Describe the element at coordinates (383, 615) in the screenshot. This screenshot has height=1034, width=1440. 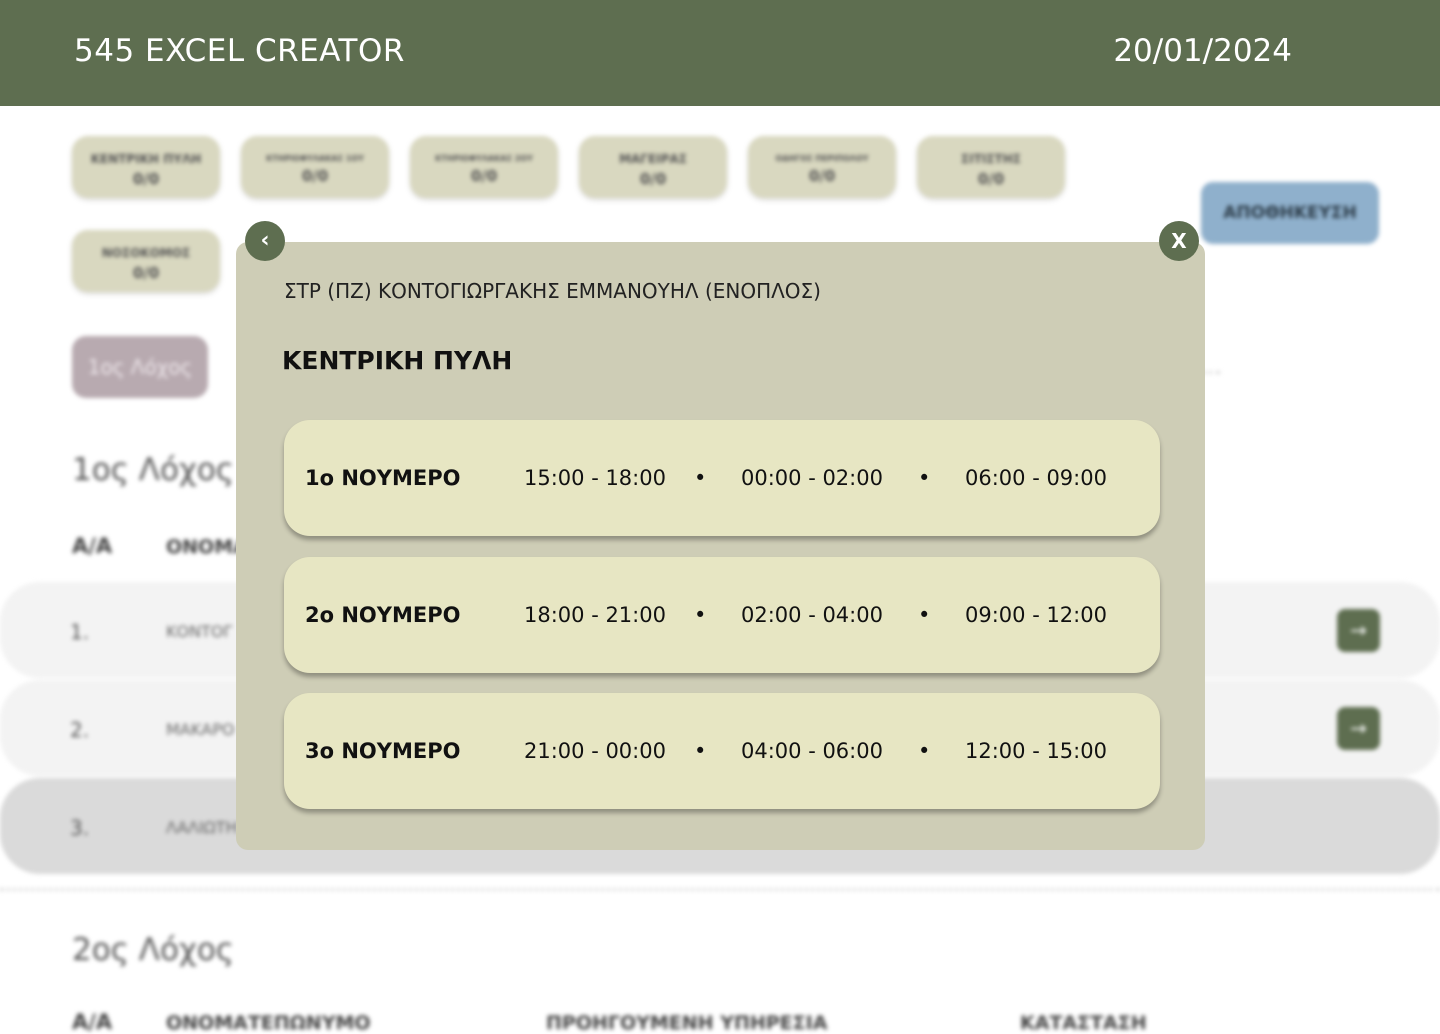
I see `shift-name: 2ο ΝΟΥΜΕΡΟ` at that location.